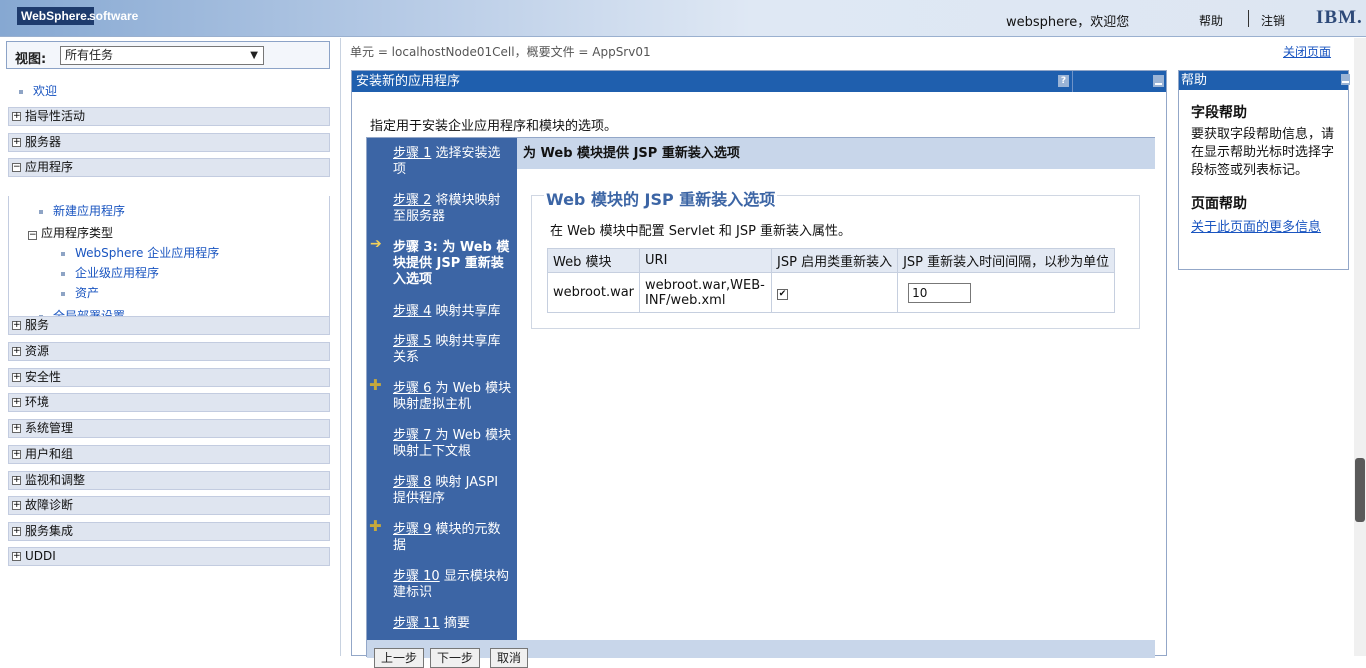  What do you see at coordinates (1219, 113) in the screenshot?
I see `field-help-heading: 字段帮助` at bounding box center [1219, 113].